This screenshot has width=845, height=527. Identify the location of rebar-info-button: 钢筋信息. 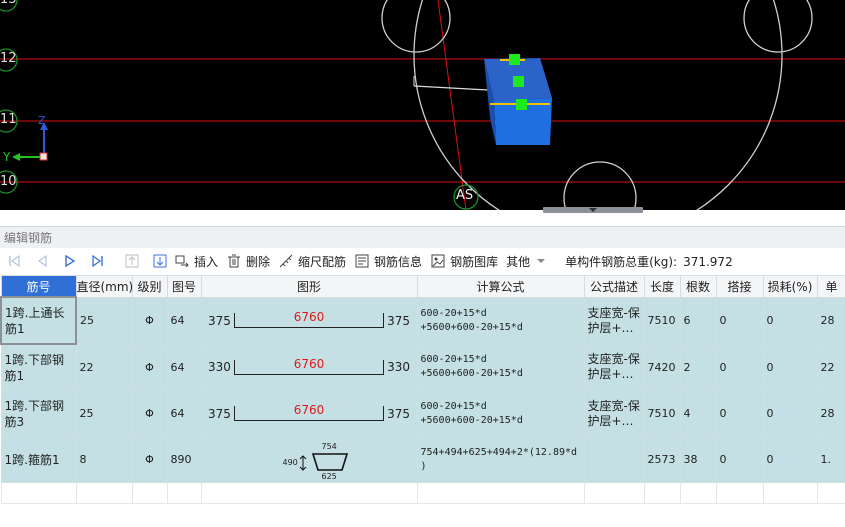
(388, 261).